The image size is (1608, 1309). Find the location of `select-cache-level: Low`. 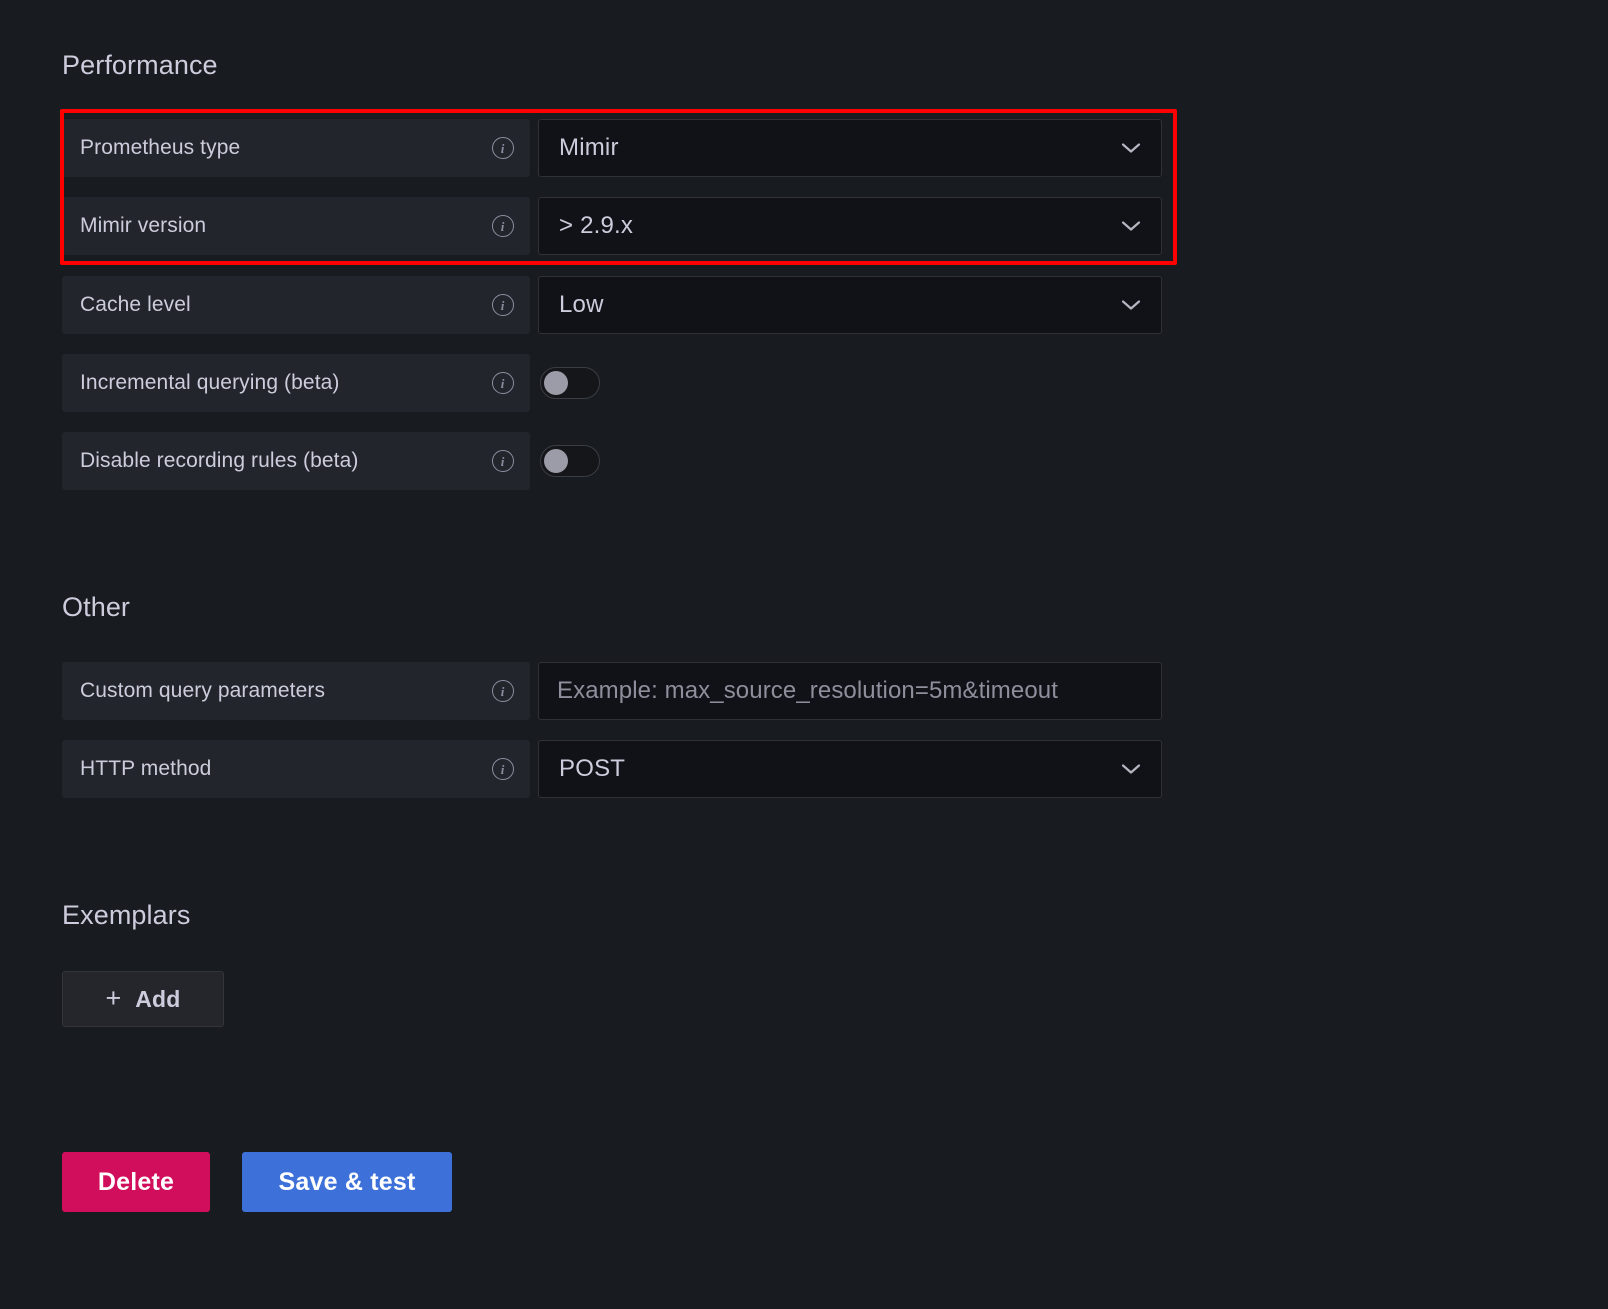

select-cache-level: Low is located at coordinates (850, 305).